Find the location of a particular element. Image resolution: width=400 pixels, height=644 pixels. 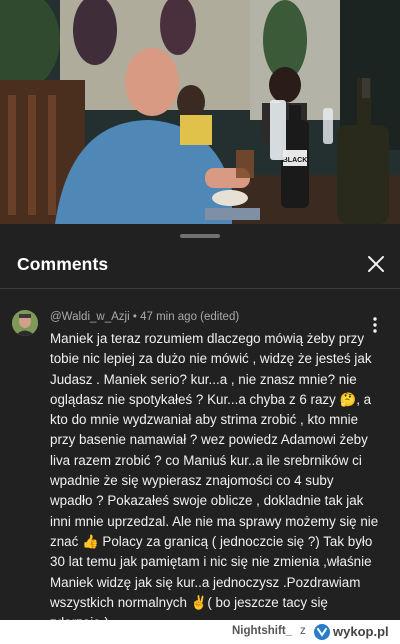

comments-title: Comments is located at coordinates (63, 264).